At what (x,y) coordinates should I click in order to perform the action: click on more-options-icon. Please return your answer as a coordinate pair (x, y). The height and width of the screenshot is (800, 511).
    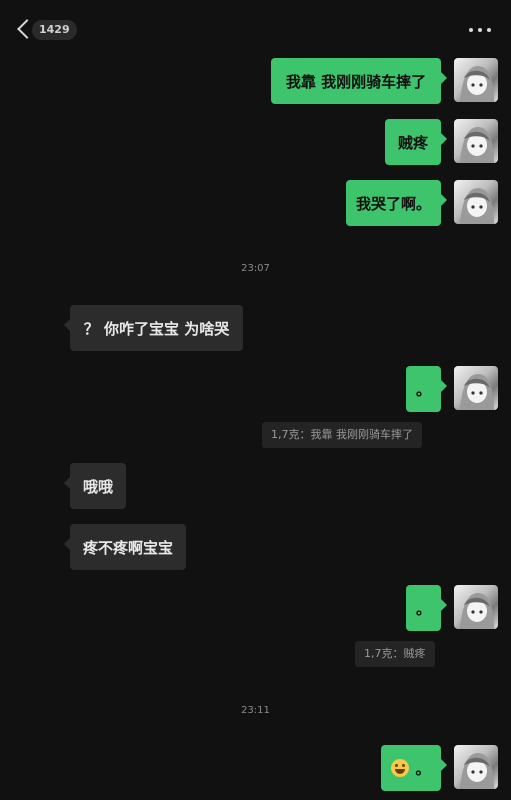
    Looking at the image, I should click on (480, 30).